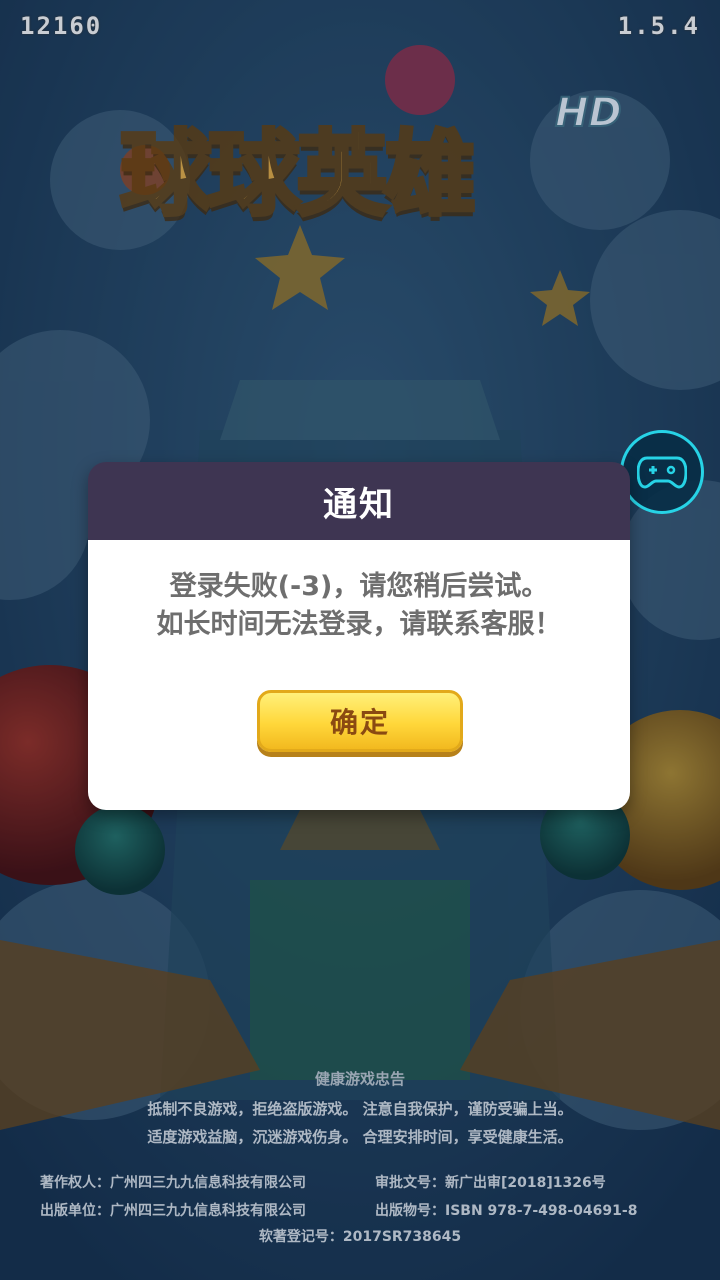  I want to click on dialog-title: 通知, so click(359, 504).